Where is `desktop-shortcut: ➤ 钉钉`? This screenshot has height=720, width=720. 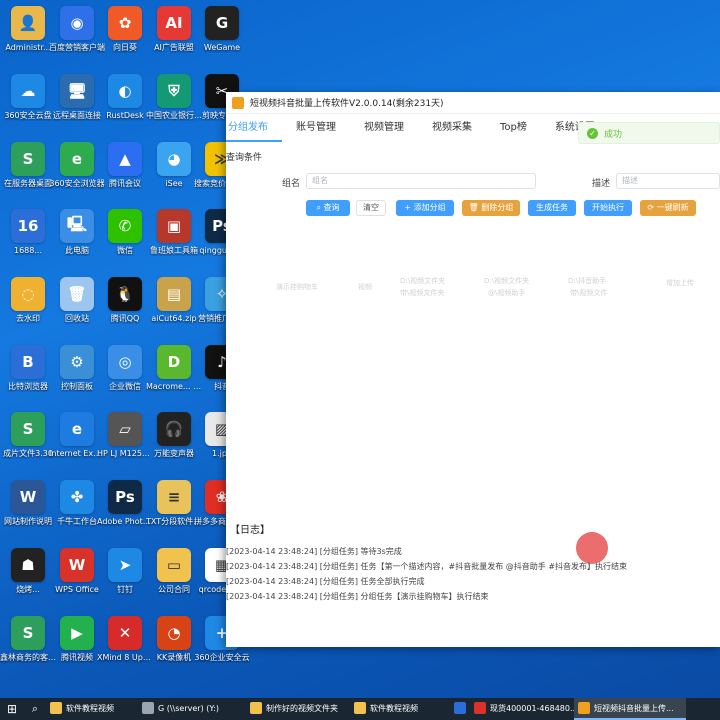 desktop-shortcut: ➤ 钉钉 is located at coordinates (125, 579).